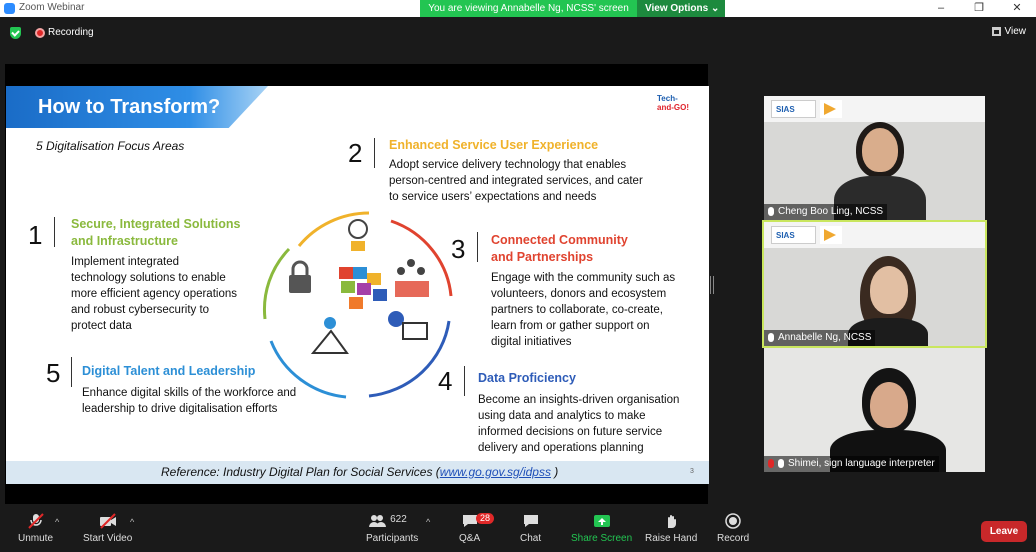  Describe the element at coordinates (494, 145) in the screenshot. I see `area-title-2: Enhanced Service User Experience` at that location.